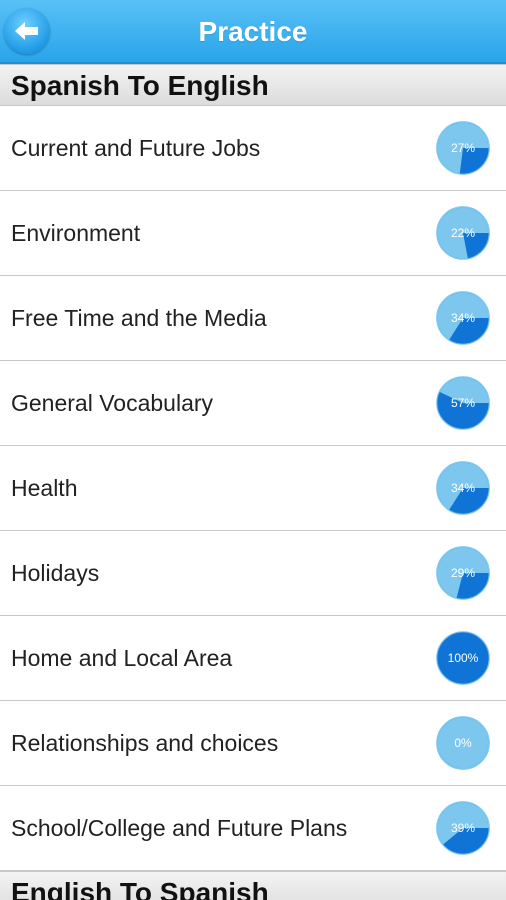 This screenshot has height=900, width=506. I want to click on list-item: Current and Future Jobs 27%, so click(253, 148).